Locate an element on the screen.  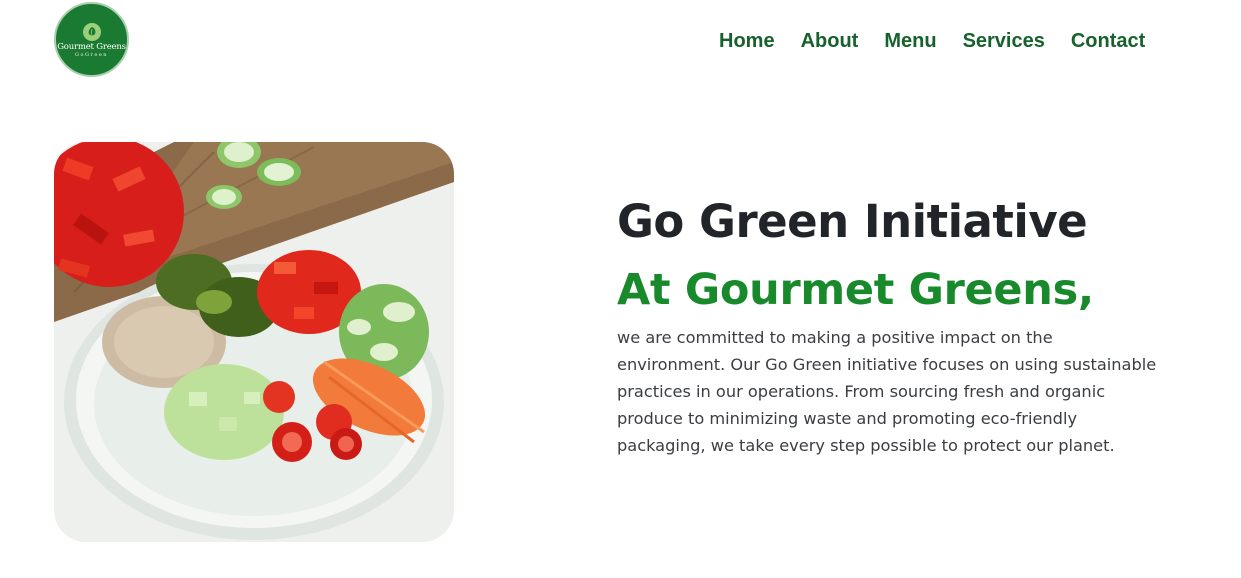
main-nav: Home About Menu Services Contact is located at coordinates (932, 41).